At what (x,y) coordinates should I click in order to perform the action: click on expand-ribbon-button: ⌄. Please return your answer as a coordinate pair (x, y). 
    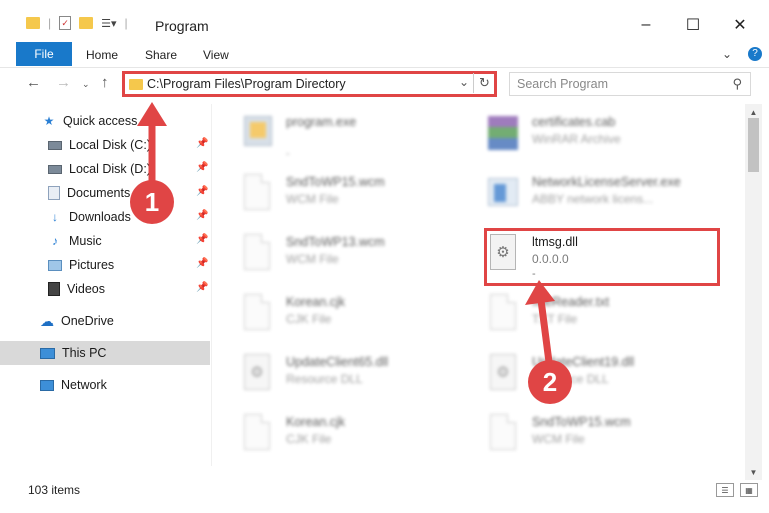
    Looking at the image, I should click on (727, 54).